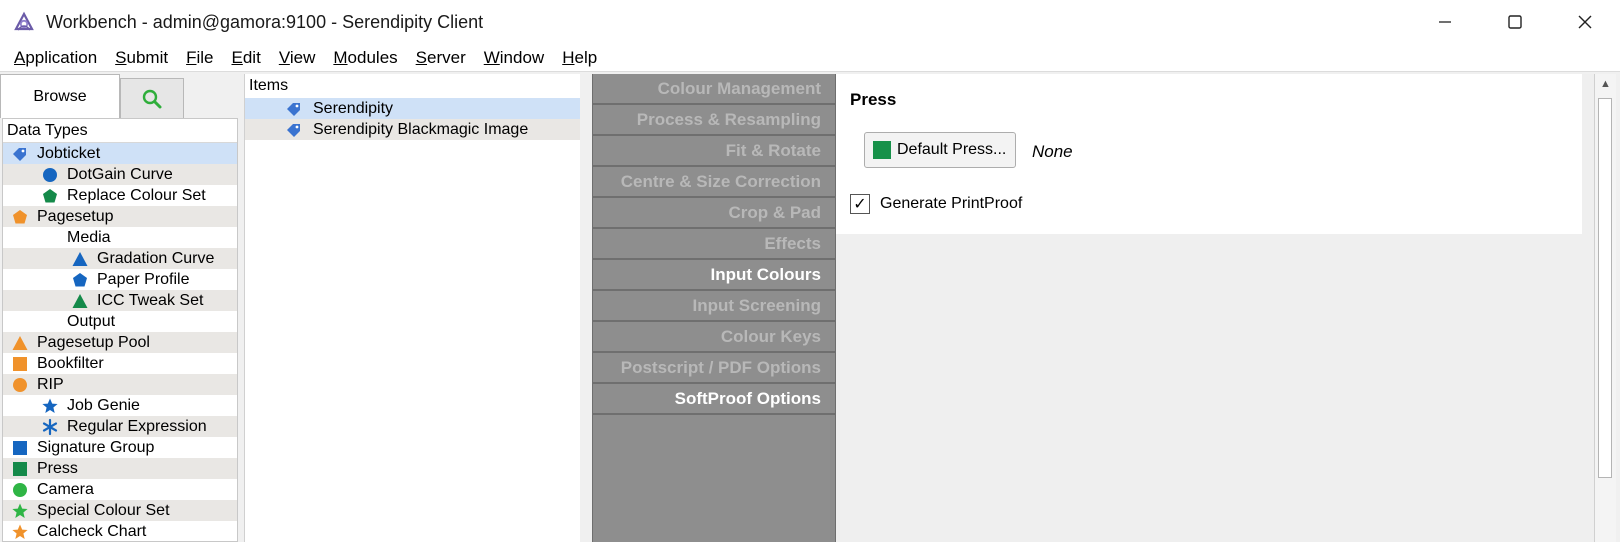 The image size is (1620, 542). What do you see at coordinates (1052, 151) in the screenshot?
I see `press-value: None` at bounding box center [1052, 151].